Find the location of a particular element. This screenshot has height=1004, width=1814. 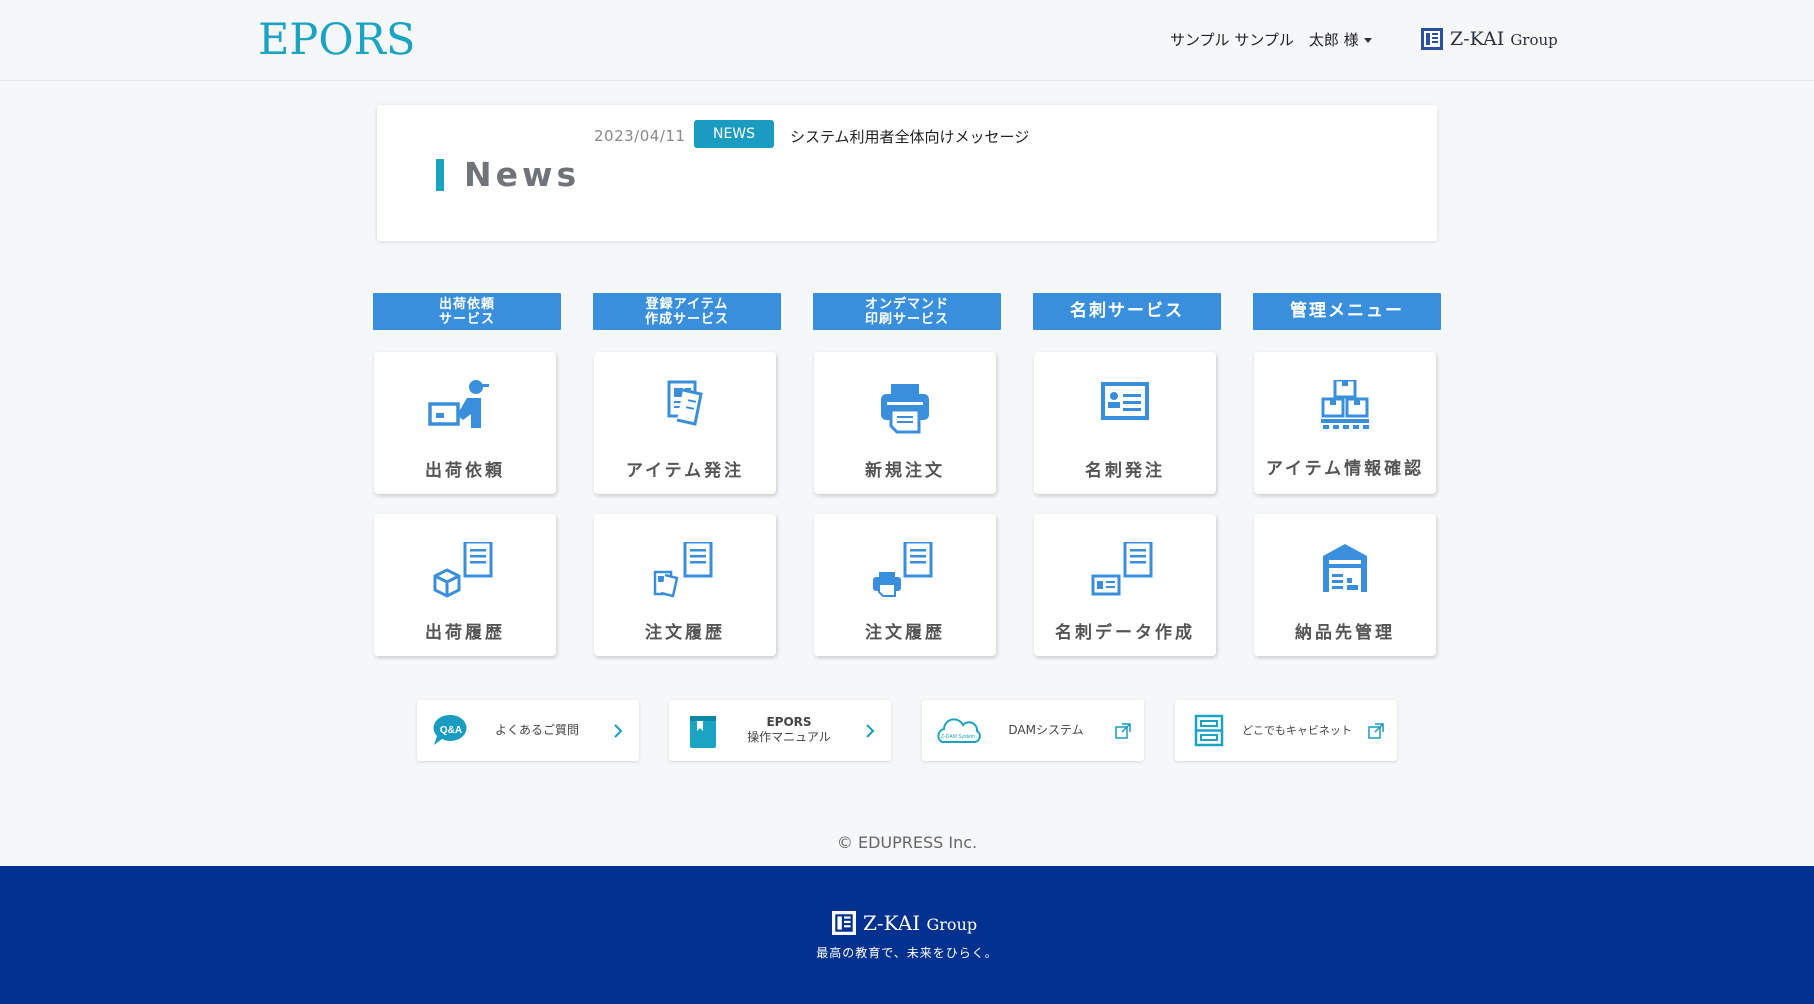

card-label: 出荷履歴 is located at coordinates (465, 633).